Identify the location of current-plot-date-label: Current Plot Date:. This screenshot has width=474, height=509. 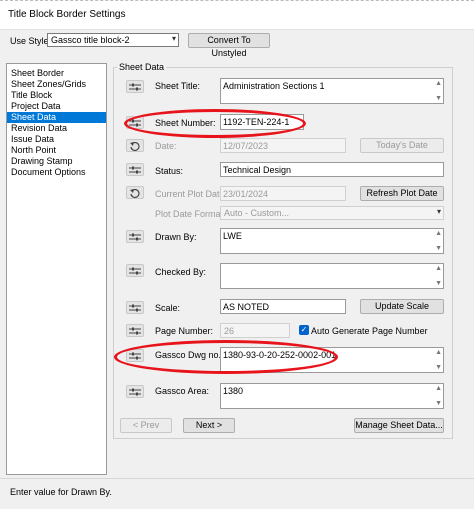
(191, 194).